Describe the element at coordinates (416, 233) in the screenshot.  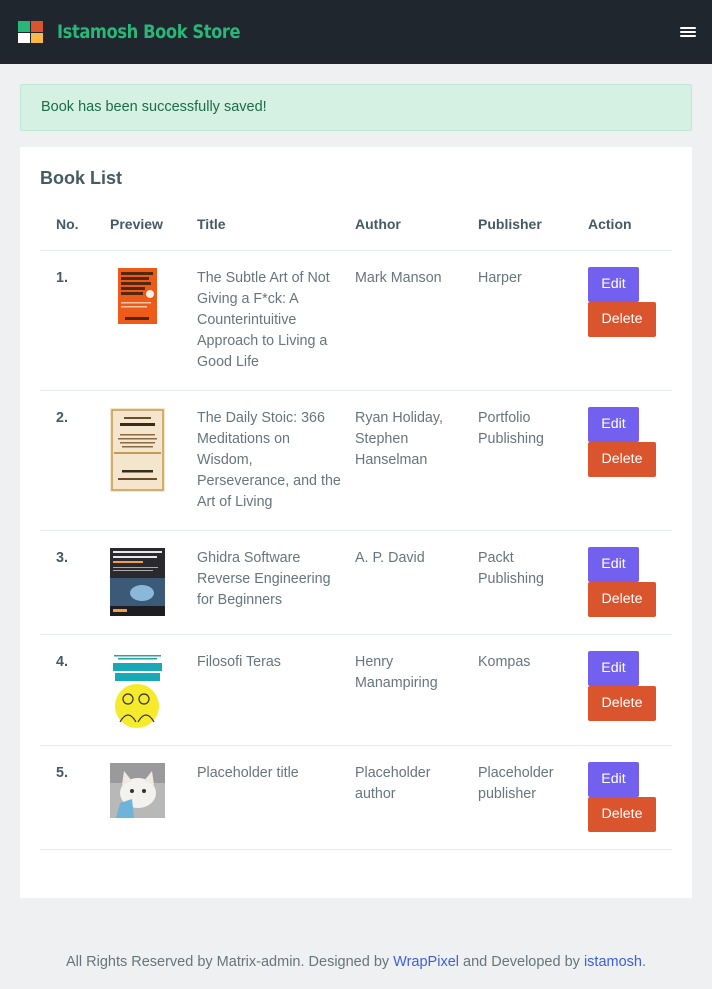
I see `column-header-author: Author` at that location.